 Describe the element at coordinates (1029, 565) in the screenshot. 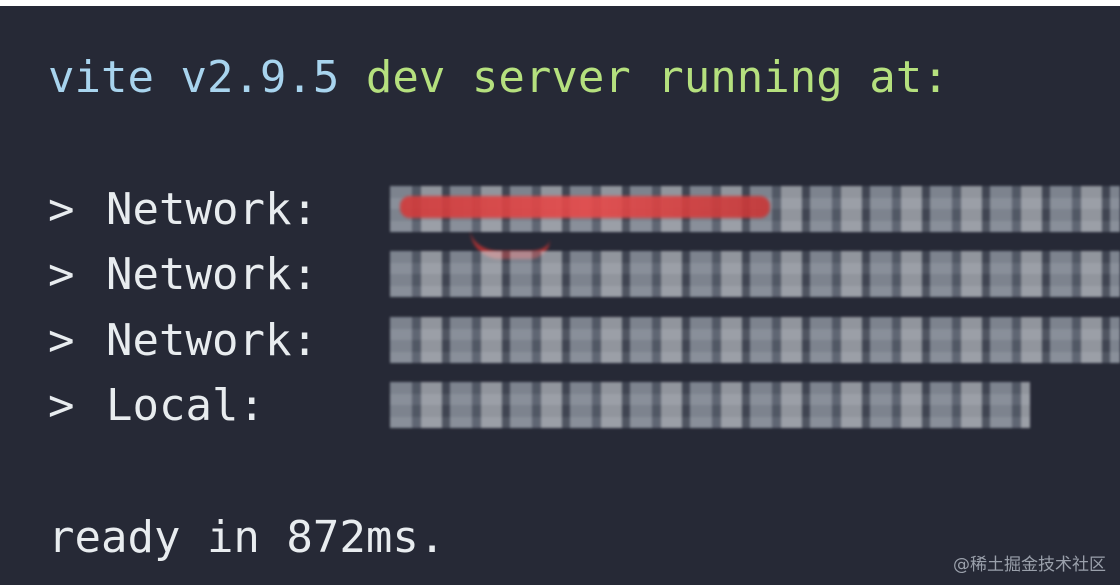

I see `watermark-text: @稀土掘金技术社区` at that location.